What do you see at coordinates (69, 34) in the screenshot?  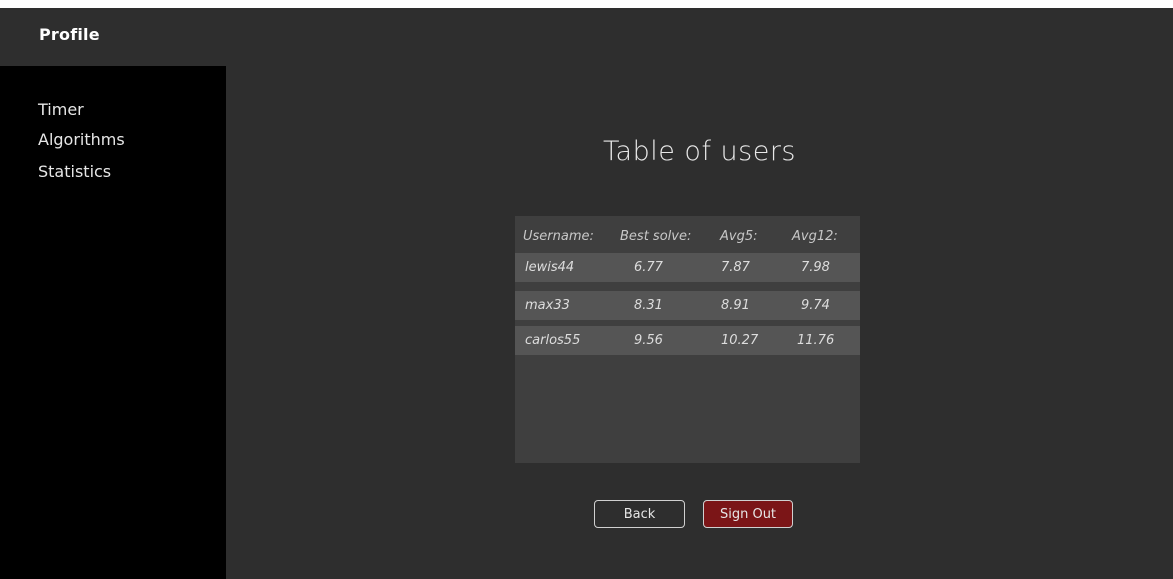 I see `profile-title: Profile` at bounding box center [69, 34].